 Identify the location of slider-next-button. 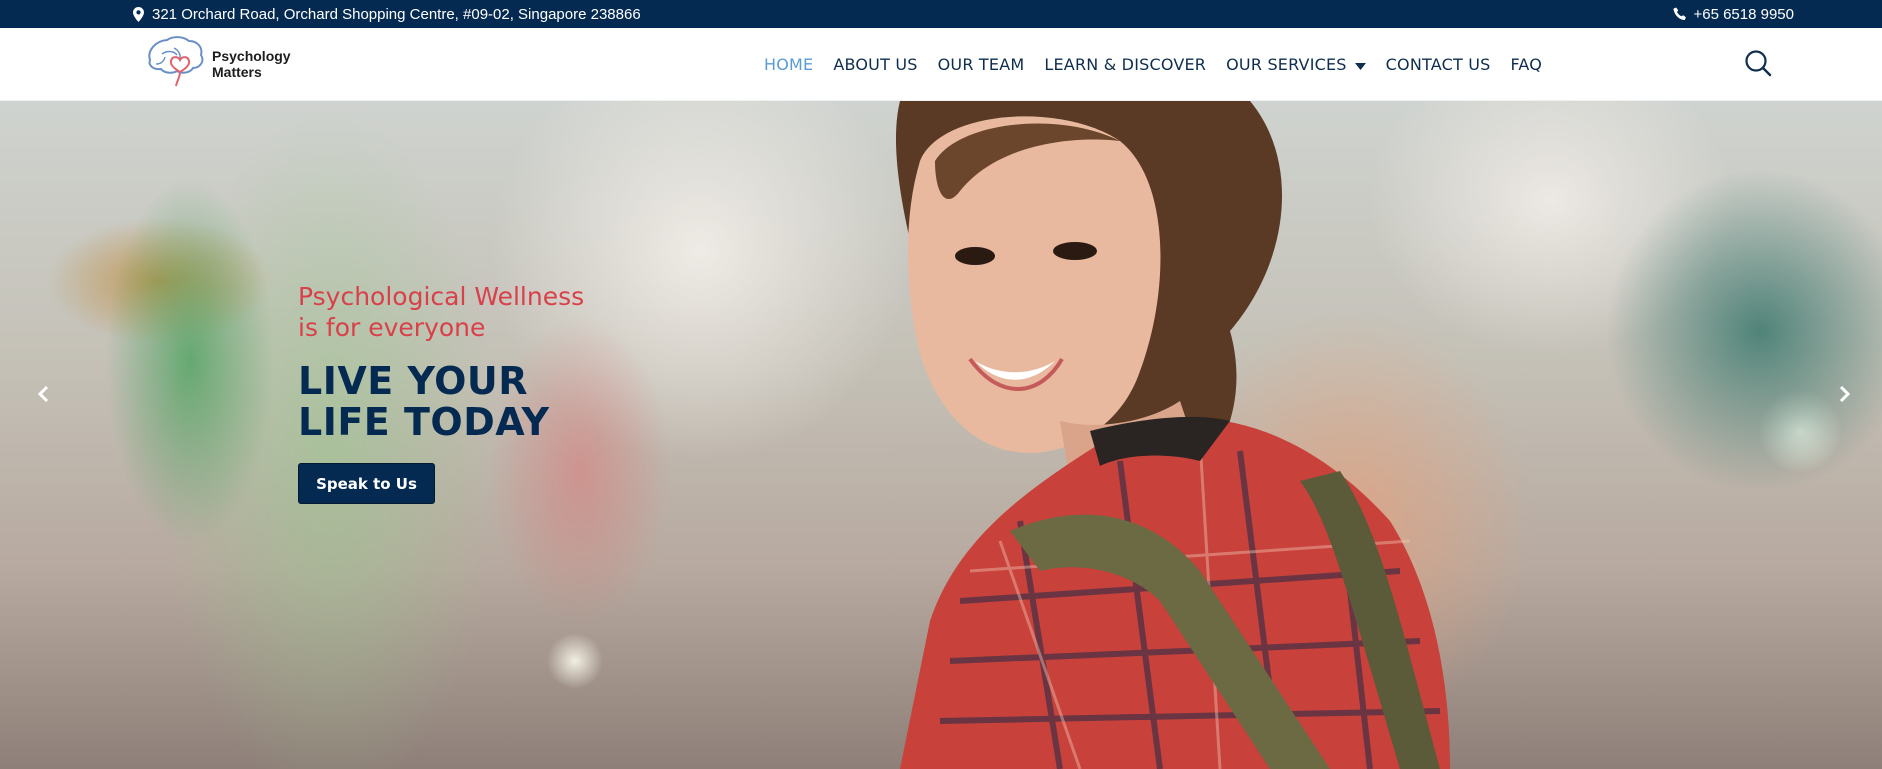
(1845, 396).